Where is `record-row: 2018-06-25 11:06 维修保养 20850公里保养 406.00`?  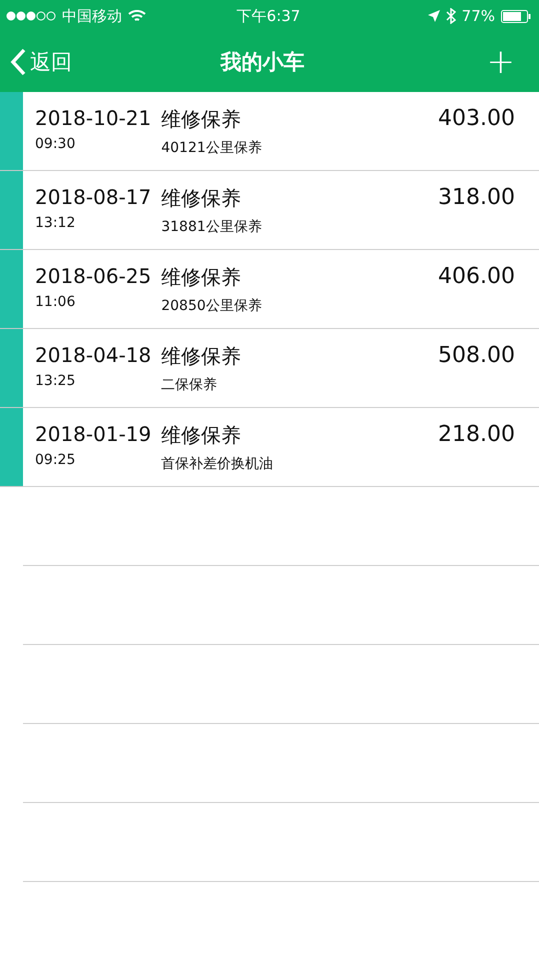 record-row: 2018-06-25 11:06 维修保养 20850公里保养 406.00 is located at coordinates (269, 289).